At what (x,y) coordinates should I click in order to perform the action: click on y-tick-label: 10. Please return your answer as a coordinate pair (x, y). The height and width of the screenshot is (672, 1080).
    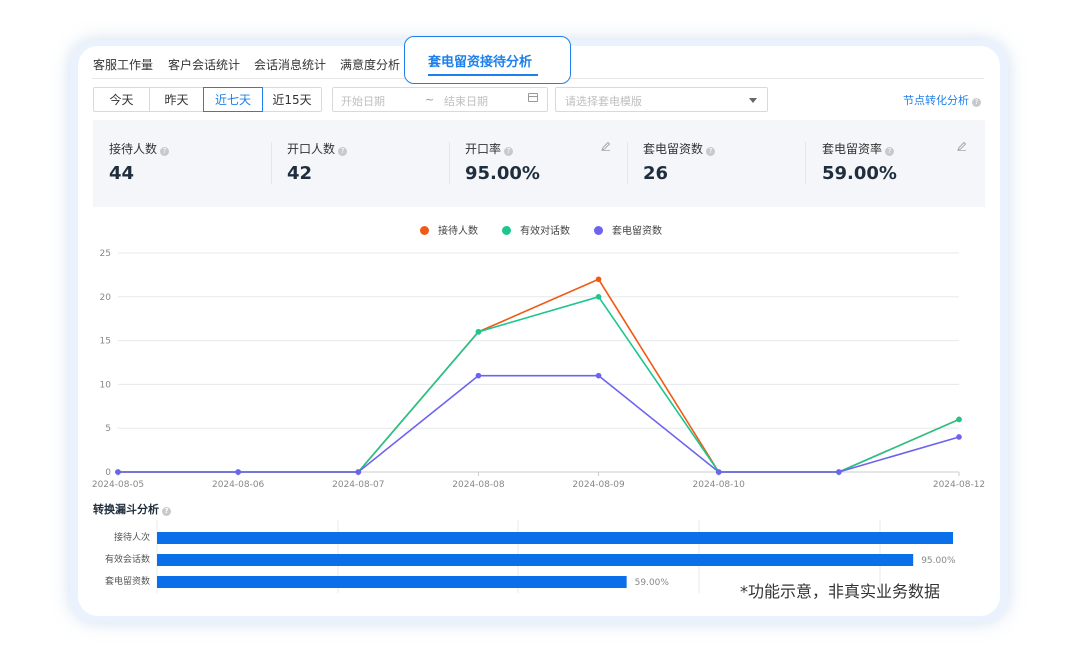
    Looking at the image, I should click on (106, 385).